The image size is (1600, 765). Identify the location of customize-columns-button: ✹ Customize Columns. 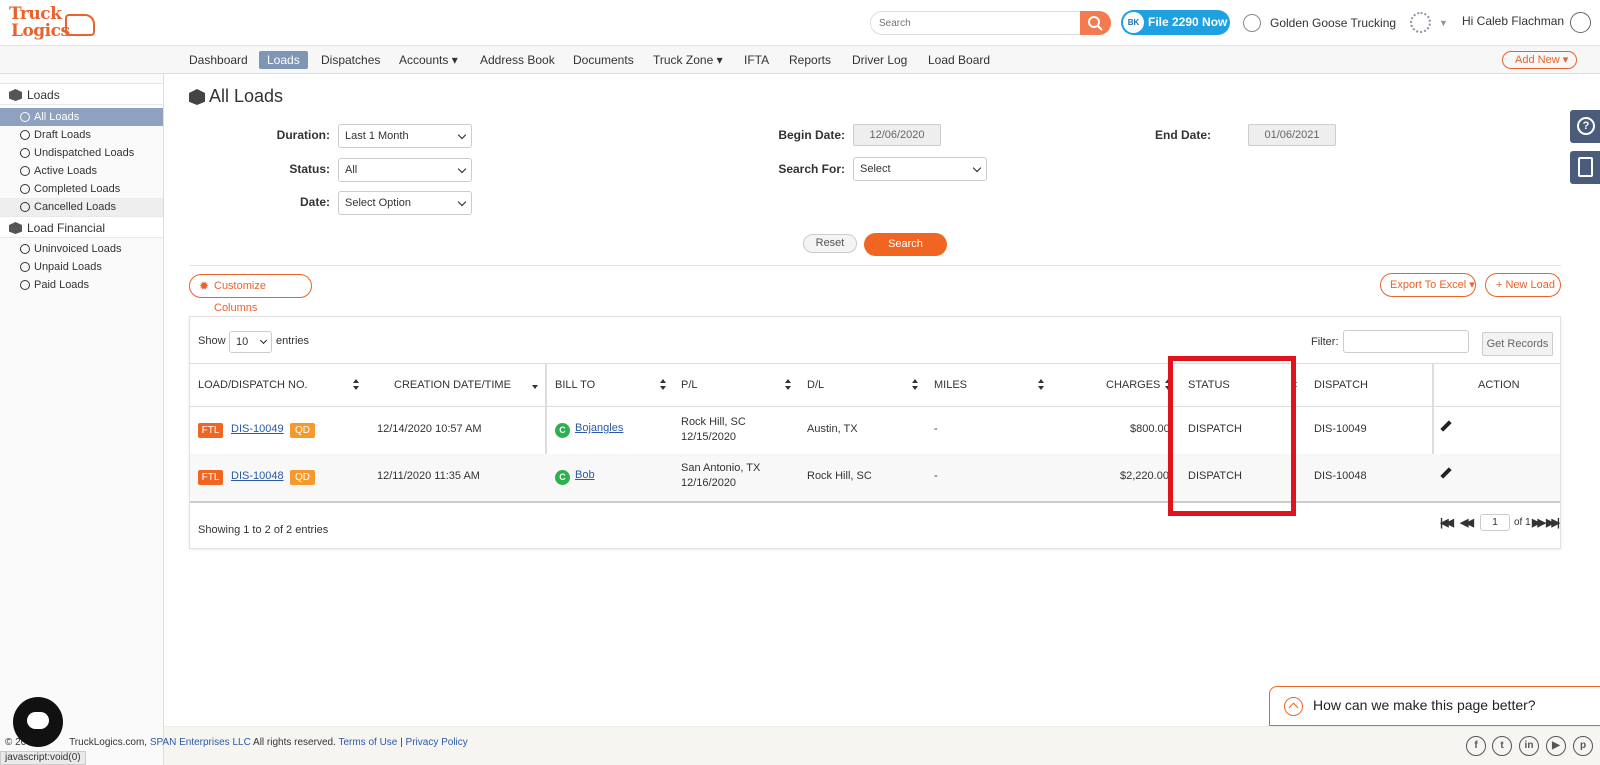
(250, 294).